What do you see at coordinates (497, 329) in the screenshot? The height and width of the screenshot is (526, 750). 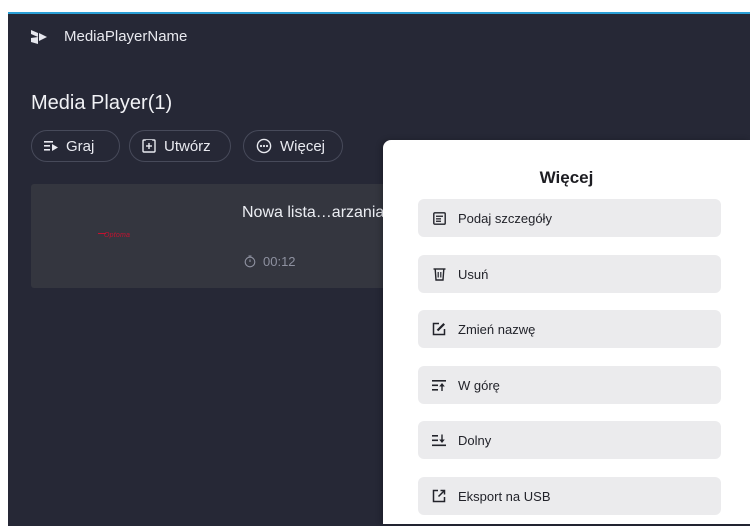 I see `menu-item-label: Zmień nazwę` at bounding box center [497, 329].